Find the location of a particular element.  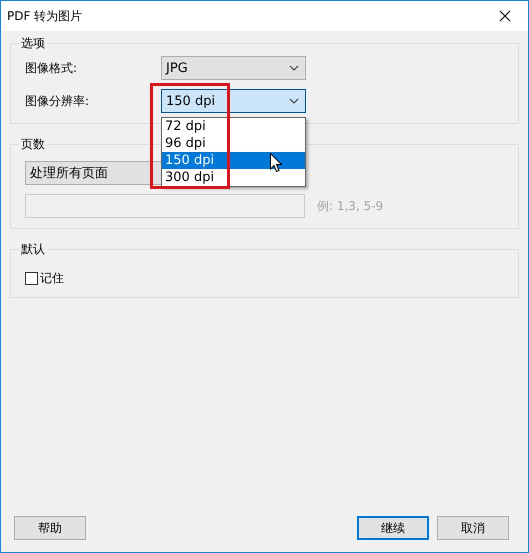

hint-text: 例: 1,3, 5-9 is located at coordinates (350, 206).